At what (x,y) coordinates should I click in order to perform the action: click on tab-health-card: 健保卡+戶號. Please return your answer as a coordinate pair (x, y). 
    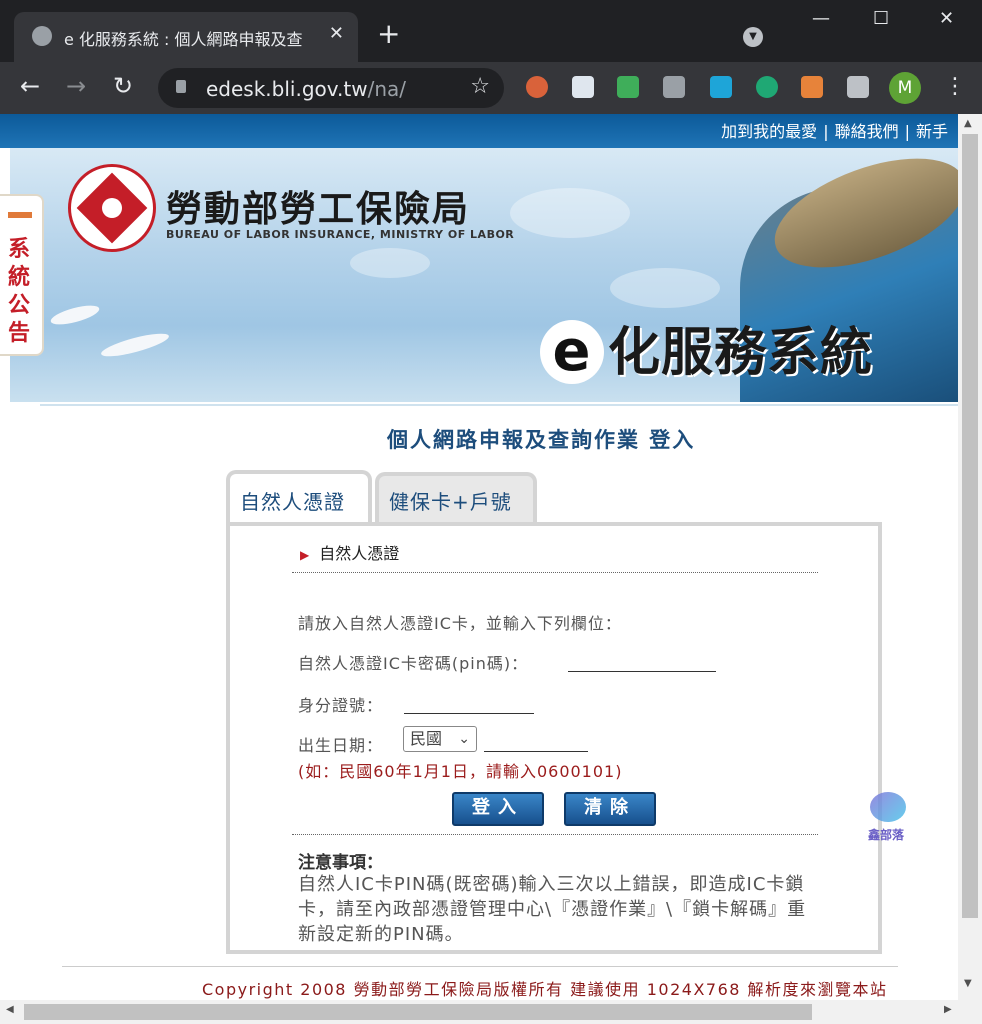
    Looking at the image, I should click on (456, 498).